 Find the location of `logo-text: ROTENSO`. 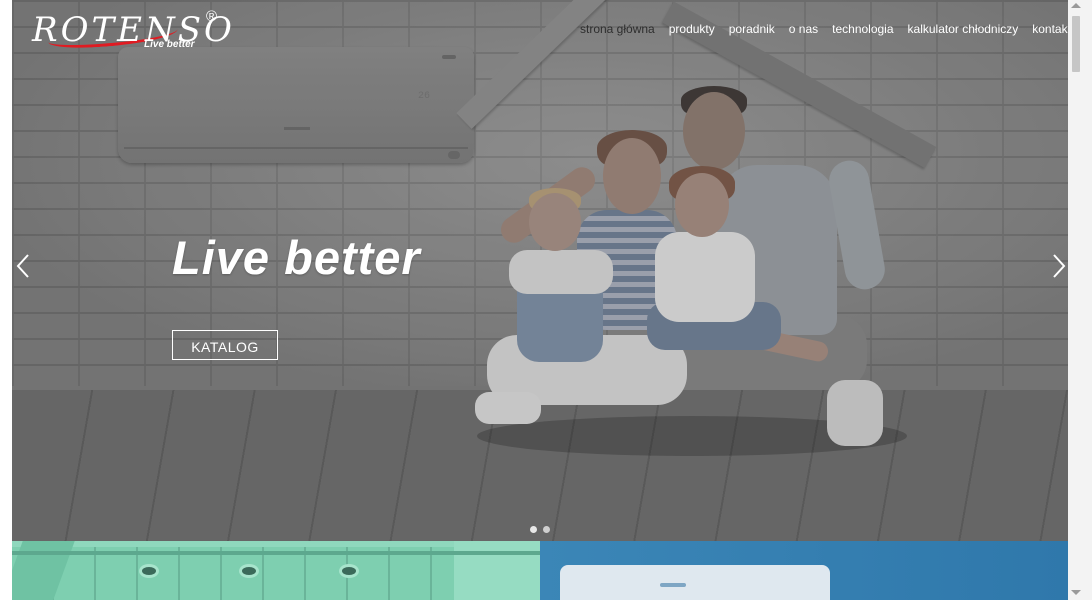

logo-text: ROTENSO is located at coordinates (133, 30).